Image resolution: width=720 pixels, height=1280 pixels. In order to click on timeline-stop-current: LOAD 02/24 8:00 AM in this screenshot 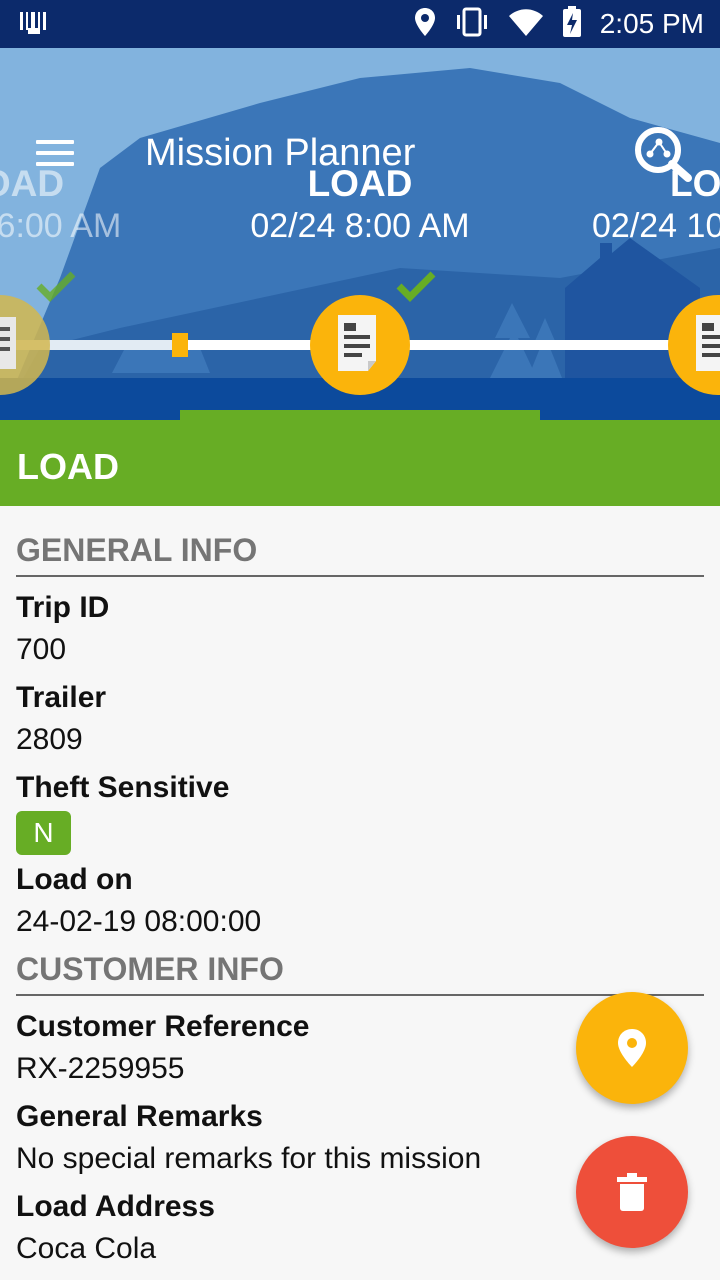, I will do `click(360, 204)`.